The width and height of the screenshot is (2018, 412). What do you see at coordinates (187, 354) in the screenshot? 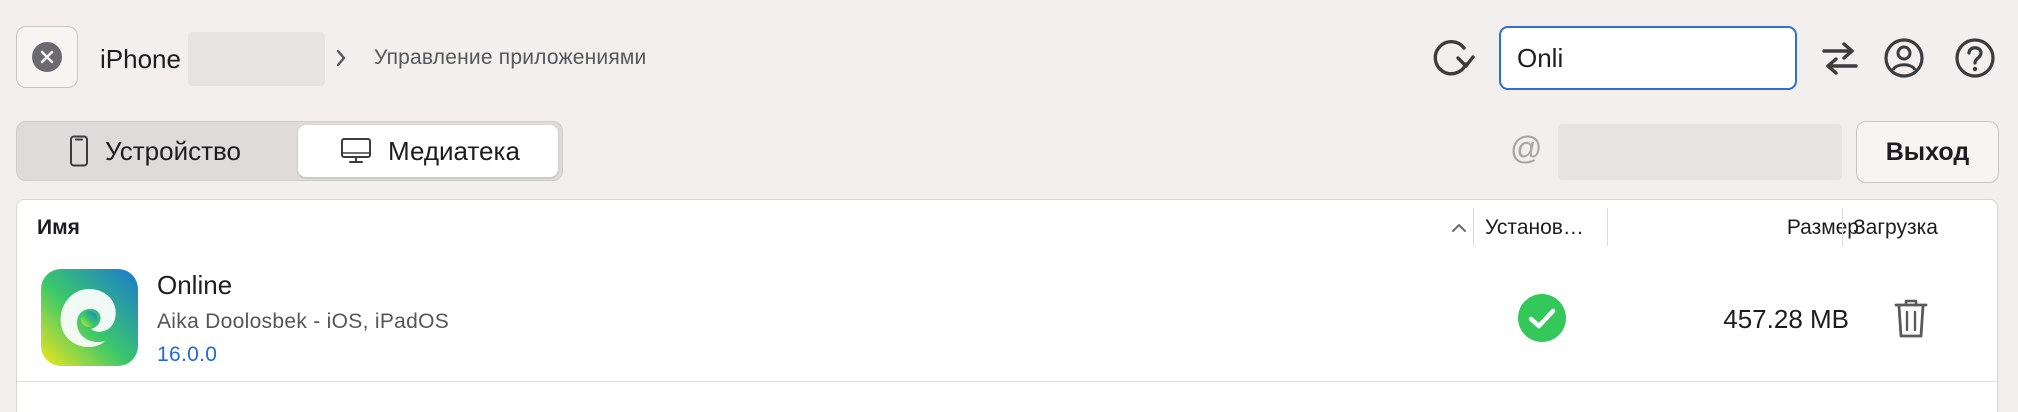
I see `app-version: 16.0.0` at bounding box center [187, 354].